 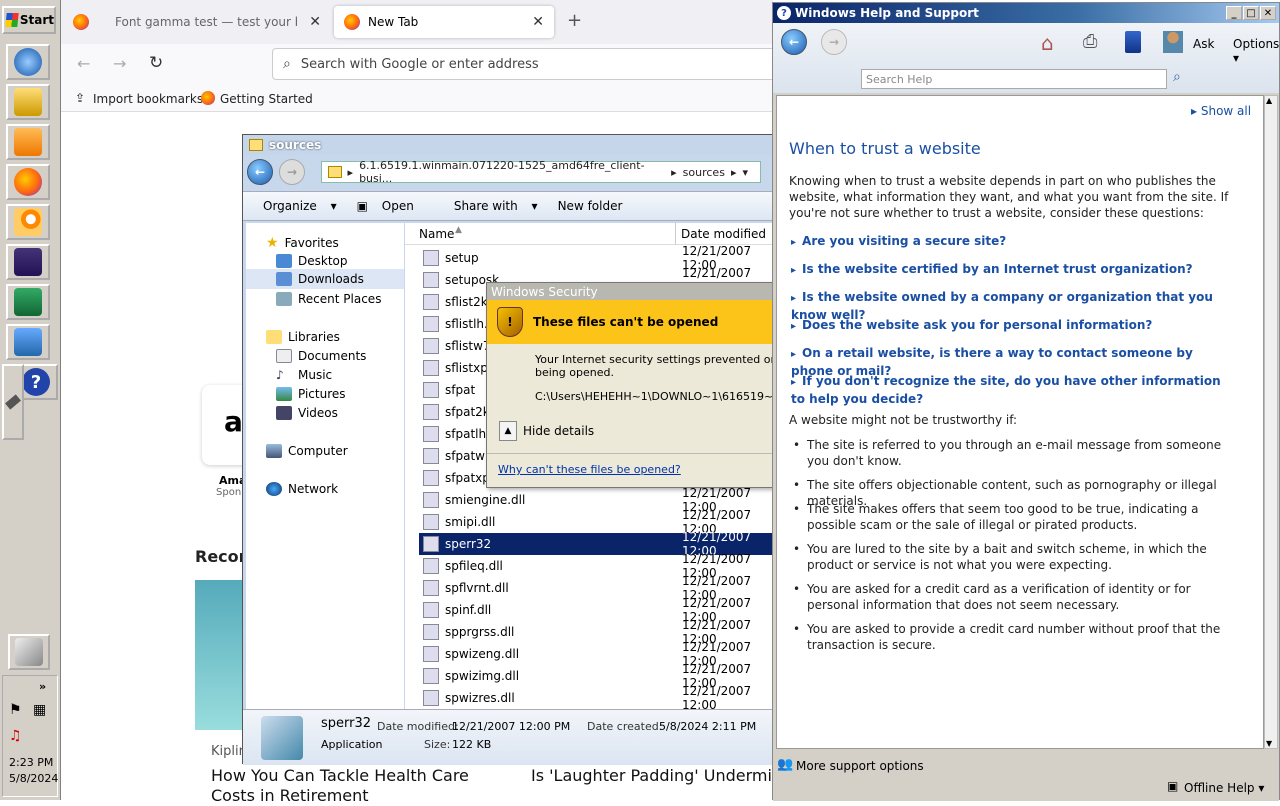 What do you see at coordinates (28, 102) in the screenshot?
I see `file-explorer-launcher` at bounding box center [28, 102].